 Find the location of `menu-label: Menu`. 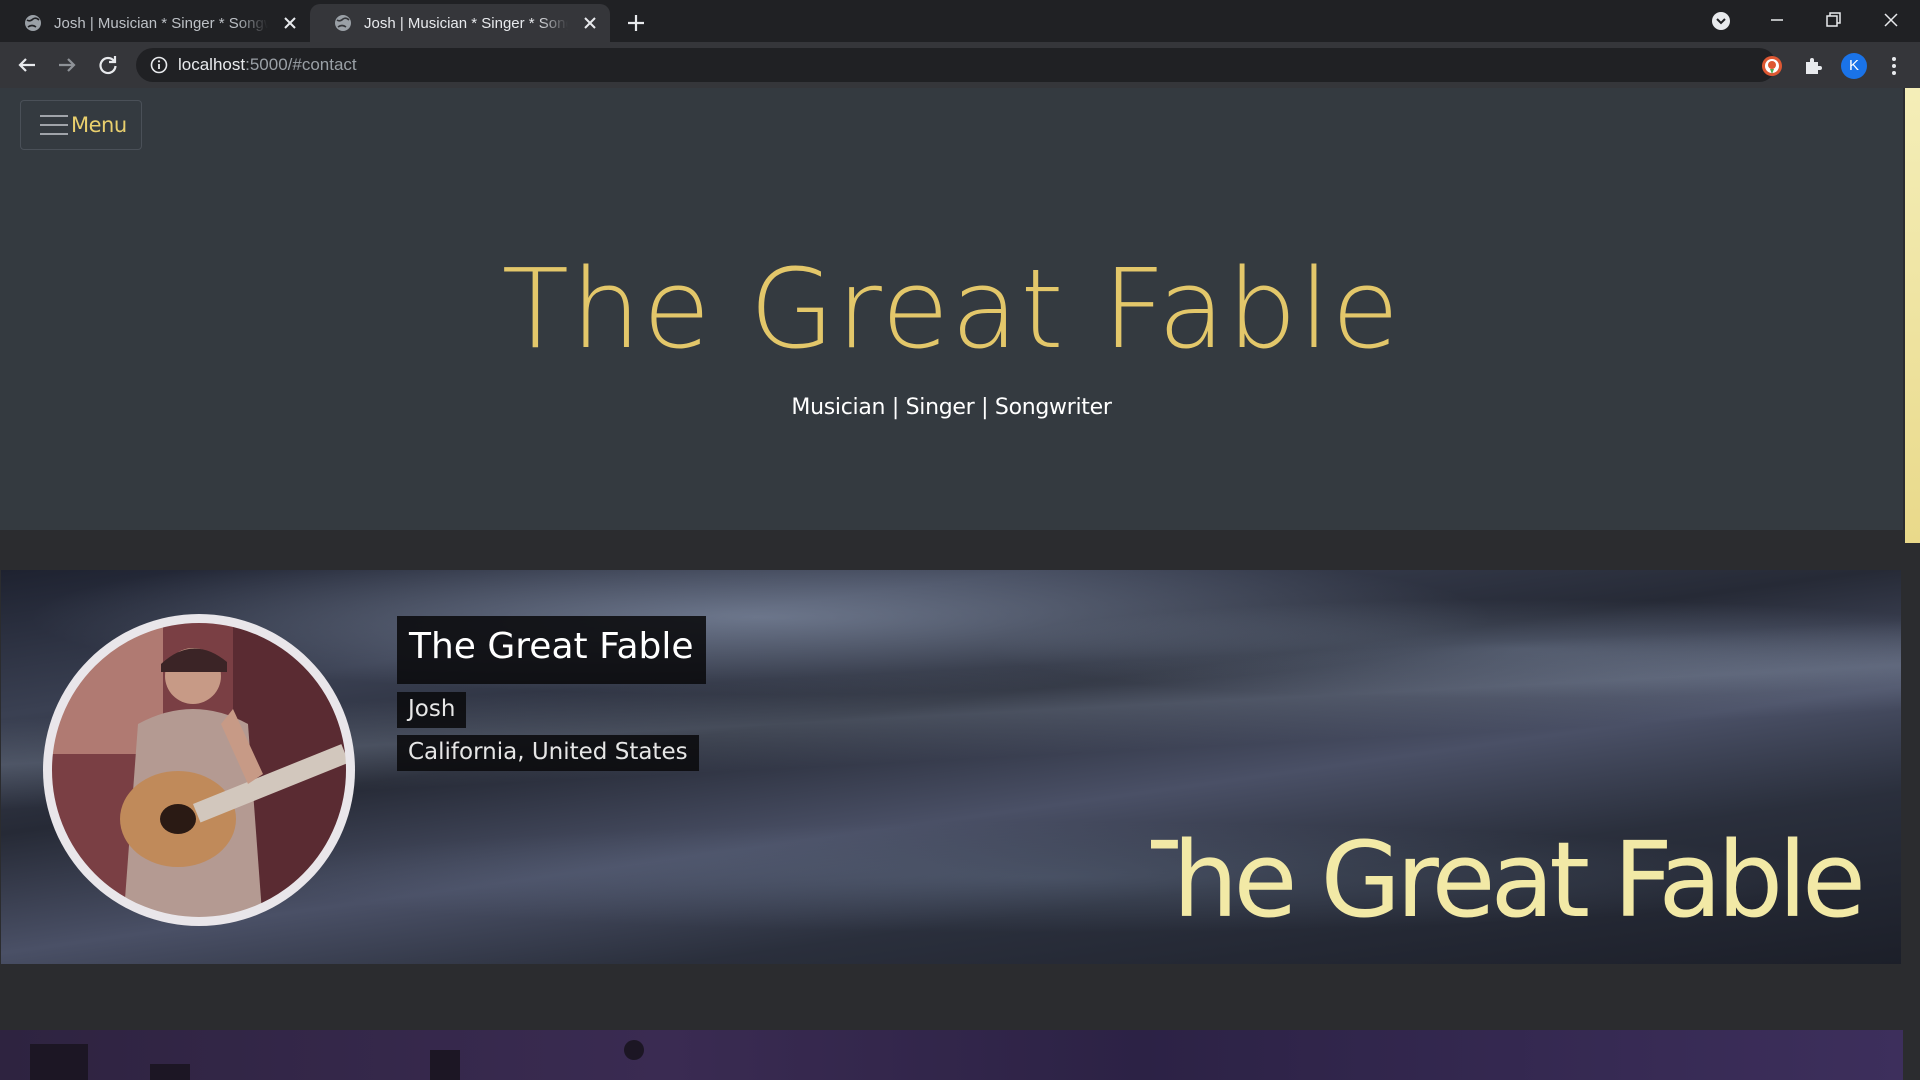

menu-label: Menu is located at coordinates (99, 125).